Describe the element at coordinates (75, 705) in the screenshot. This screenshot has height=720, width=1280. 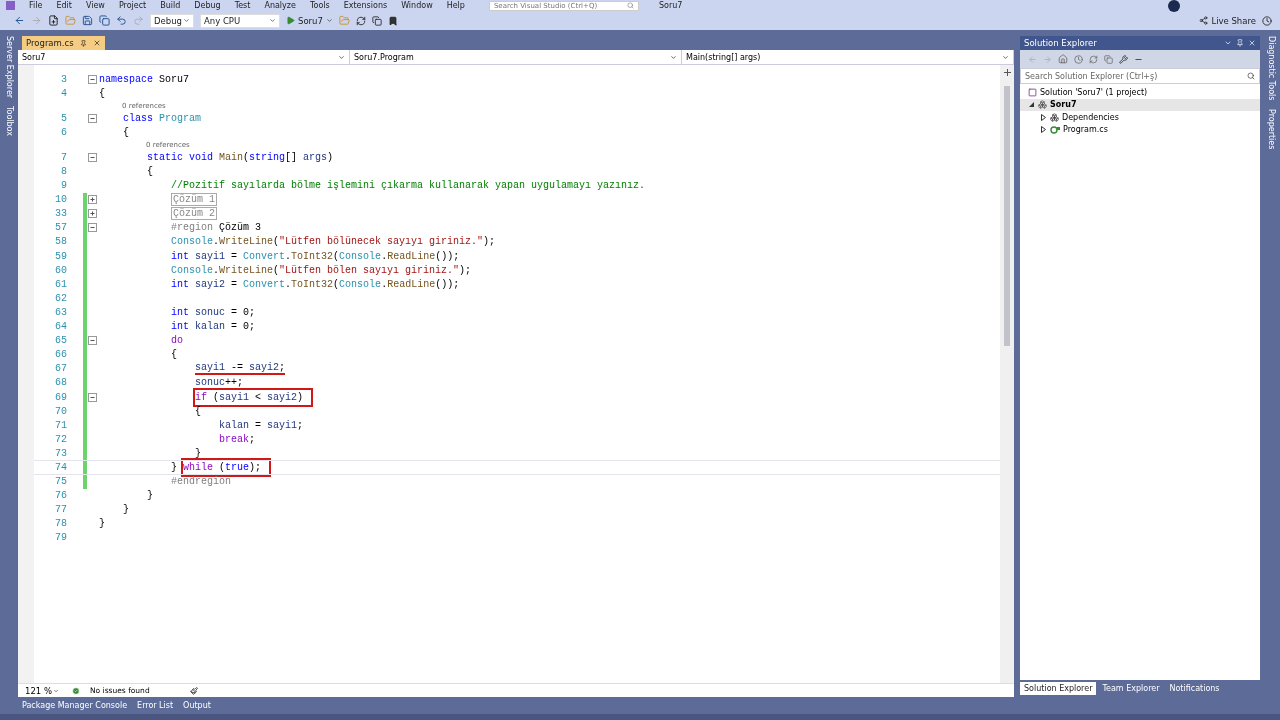
I see `tool-window-tab: Package Manager Console` at that location.